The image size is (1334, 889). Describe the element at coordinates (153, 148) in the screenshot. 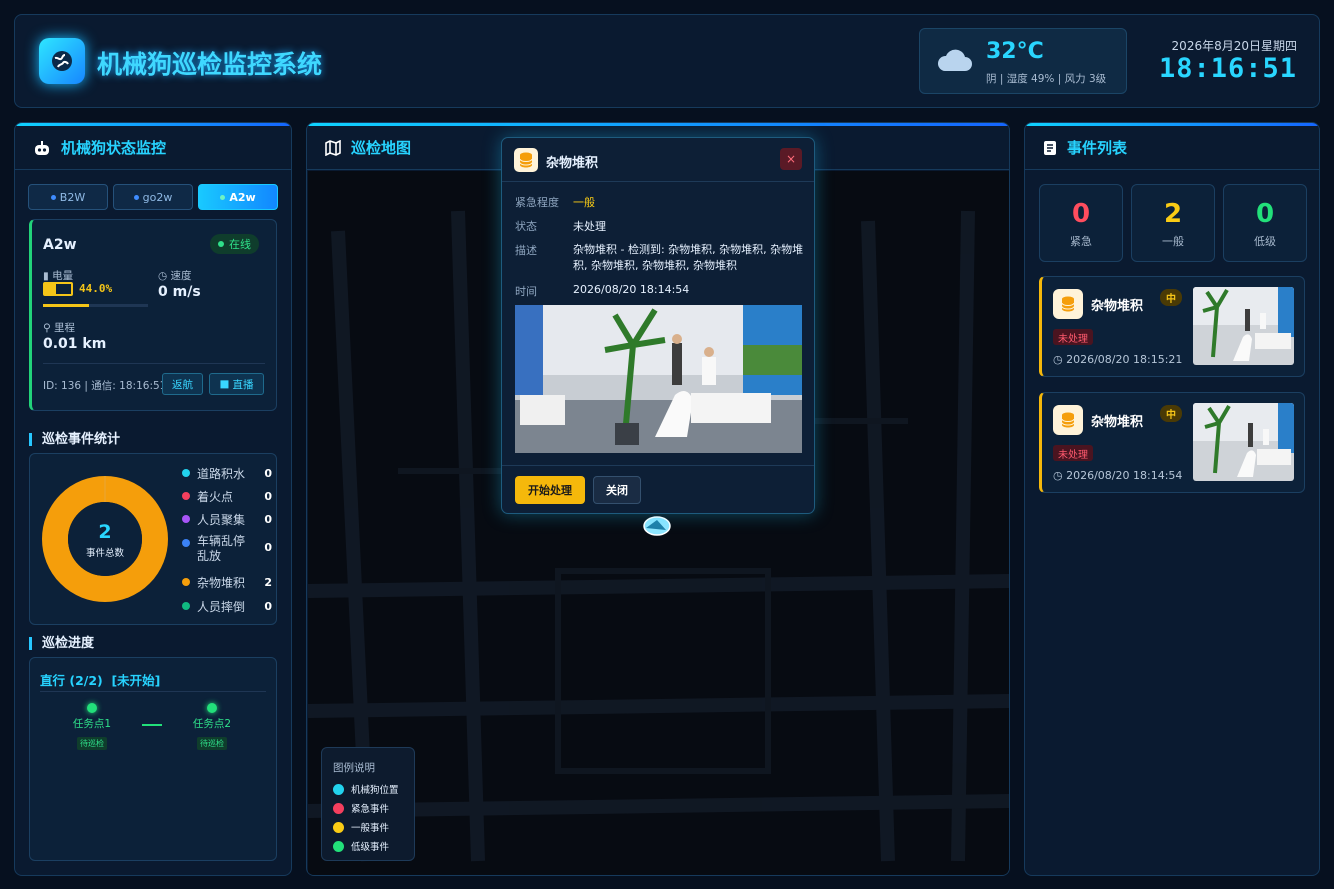

I see `panel-title: 机械狗状态监控` at that location.